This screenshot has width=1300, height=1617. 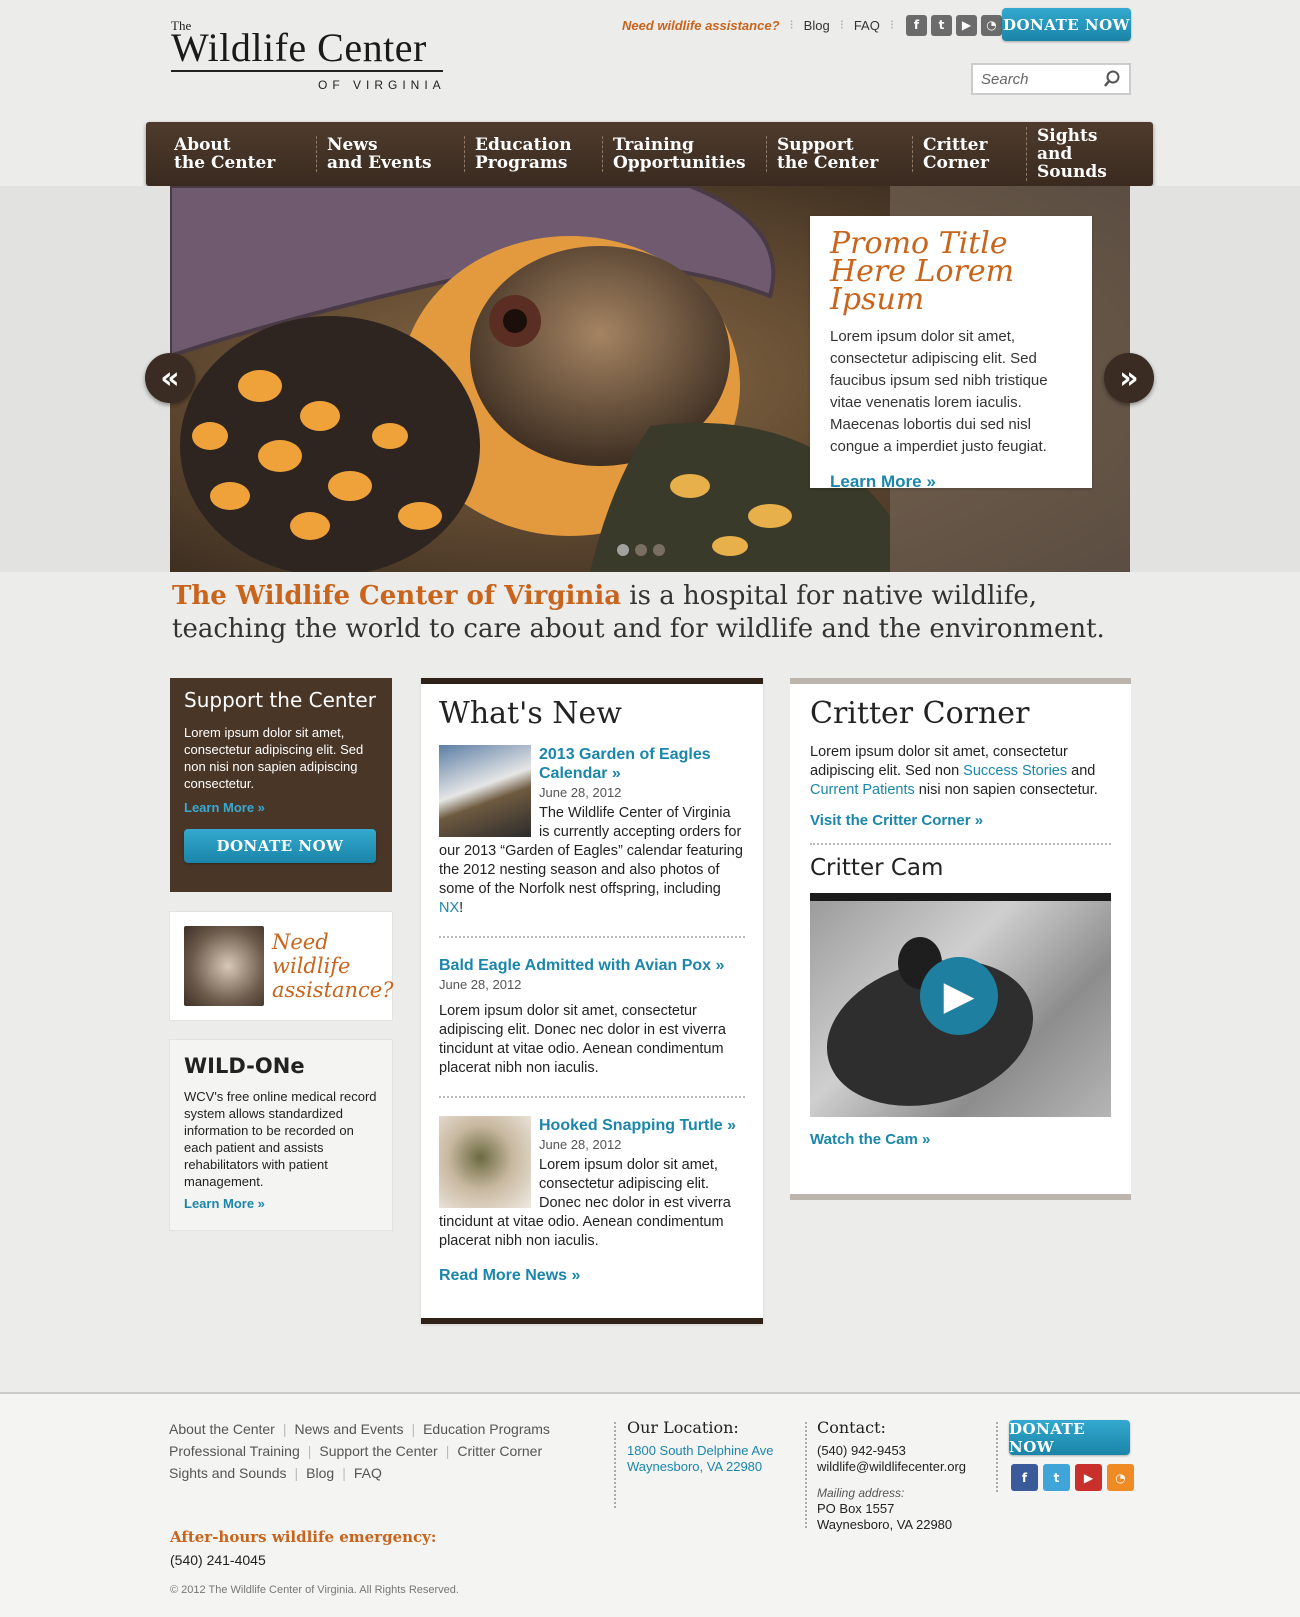 What do you see at coordinates (485, 791) in the screenshot?
I see `eagle-thumbnail` at bounding box center [485, 791].